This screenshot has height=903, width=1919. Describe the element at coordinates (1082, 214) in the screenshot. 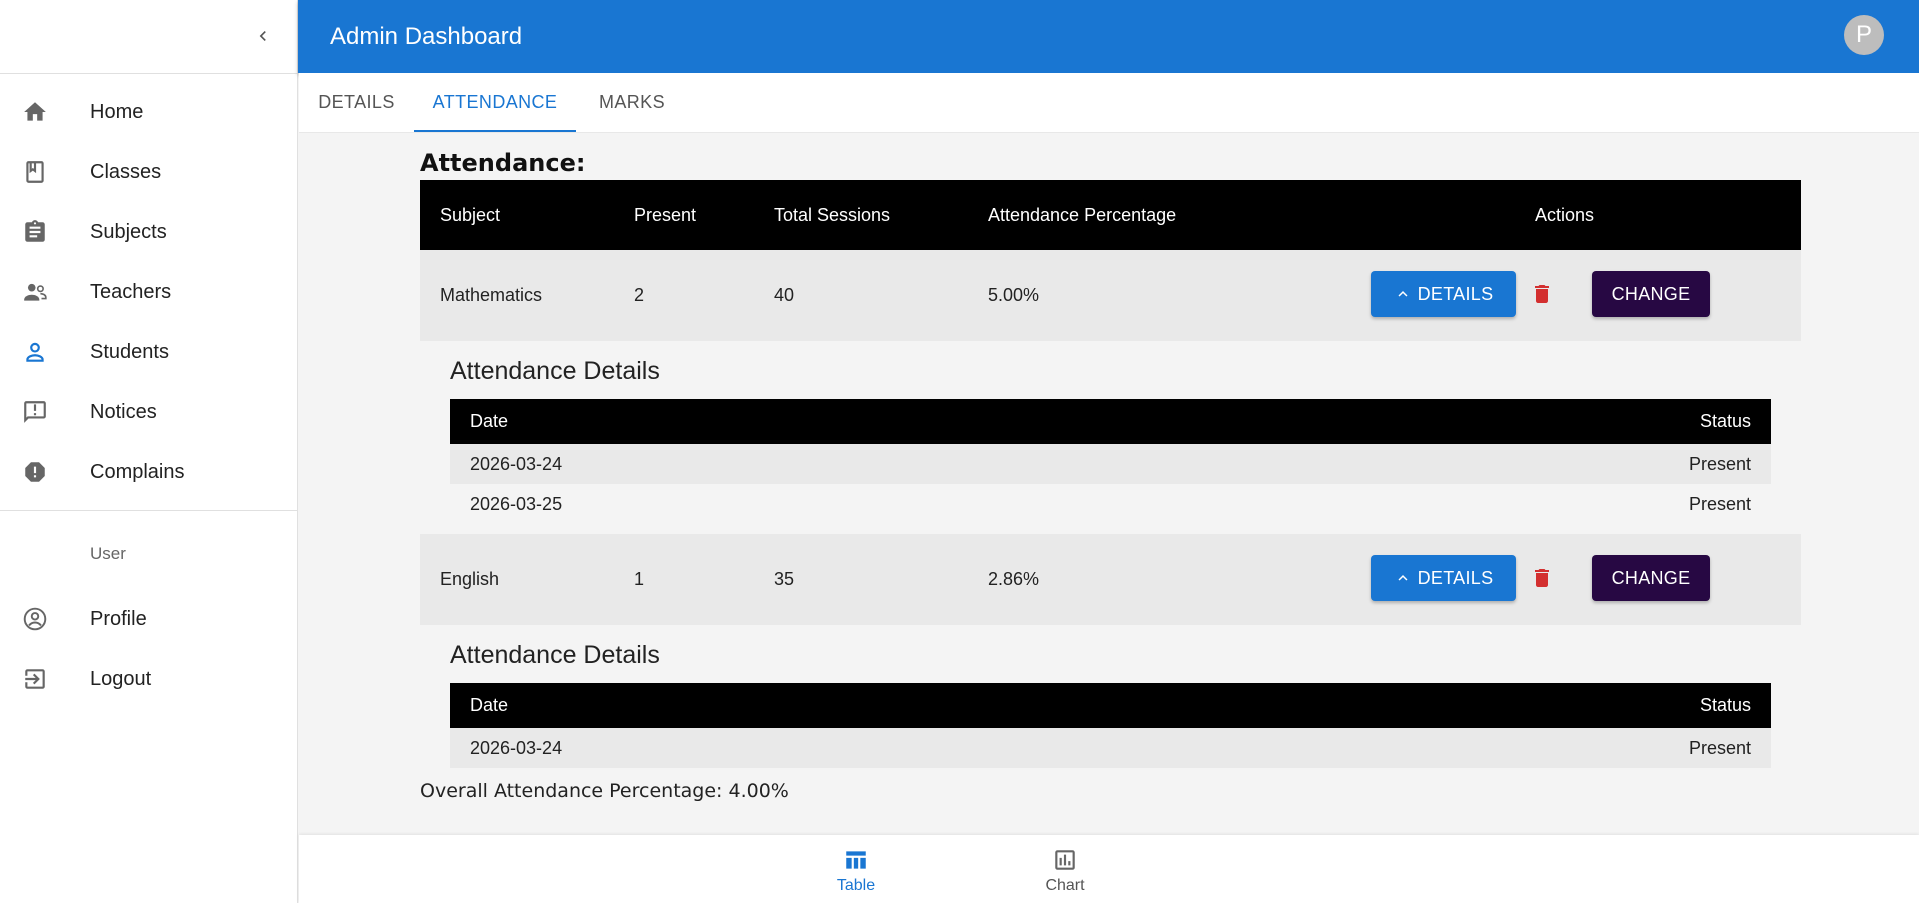

I see `column-header-percentage: Attendance Percentage` at that location.